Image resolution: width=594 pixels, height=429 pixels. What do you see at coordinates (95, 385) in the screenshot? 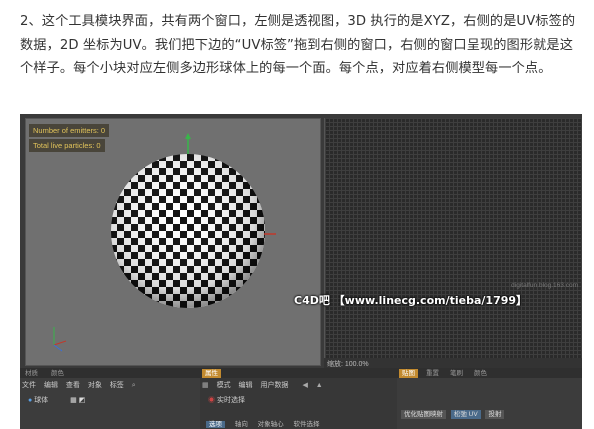
I see `menu-object: 对象` at bounding box center [95, 385].